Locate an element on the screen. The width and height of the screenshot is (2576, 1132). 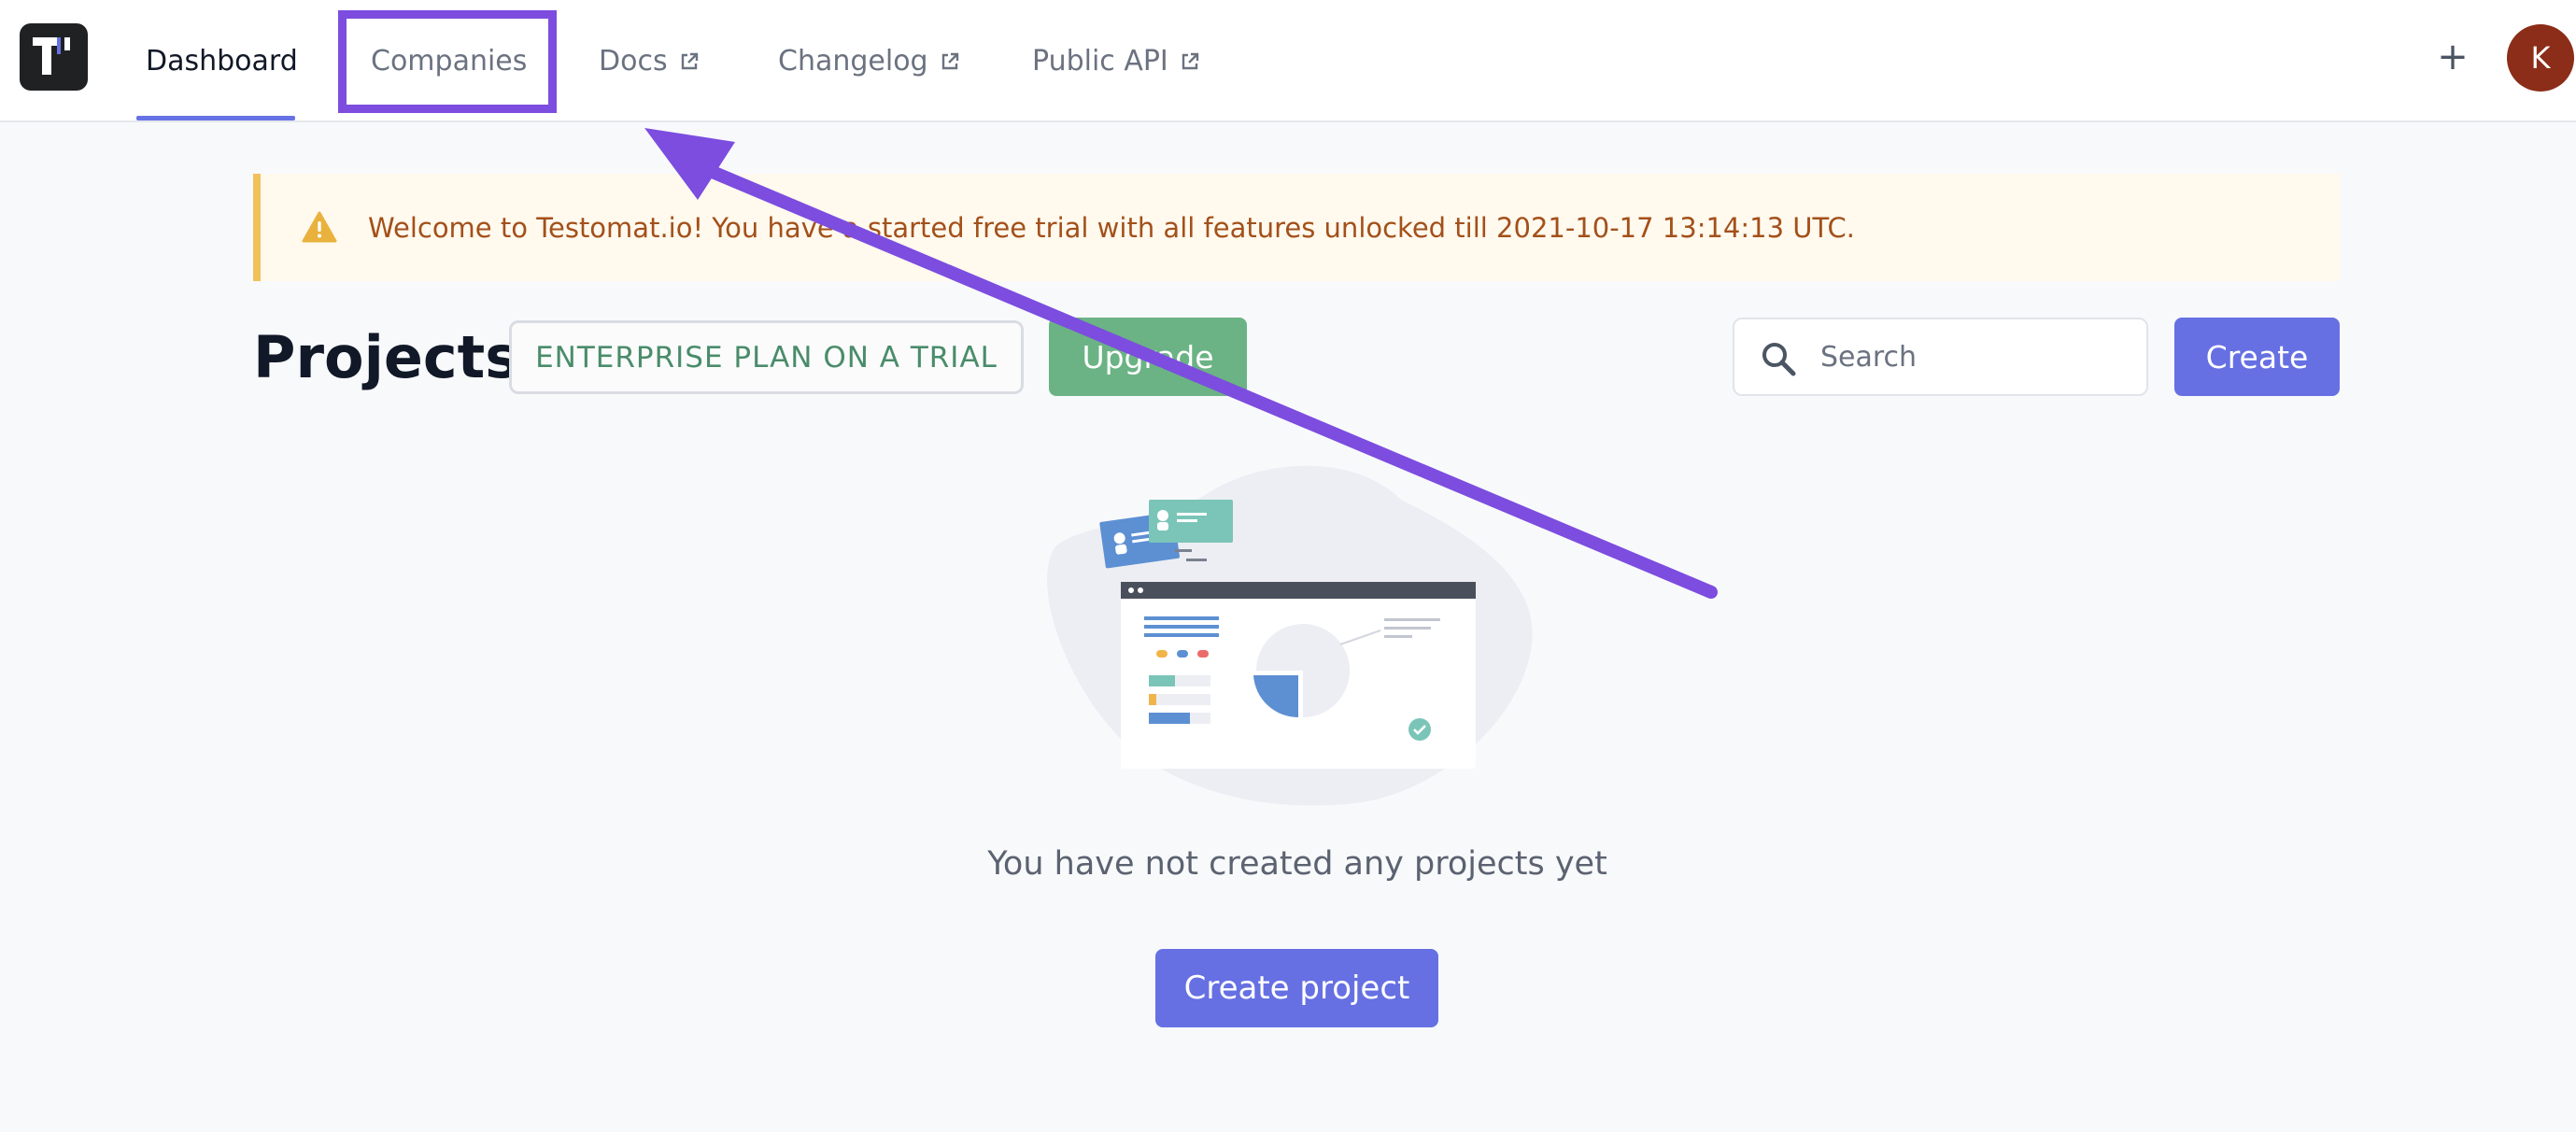
nav-dashboard-label: Dashboard is located at coordinates (222, 61).